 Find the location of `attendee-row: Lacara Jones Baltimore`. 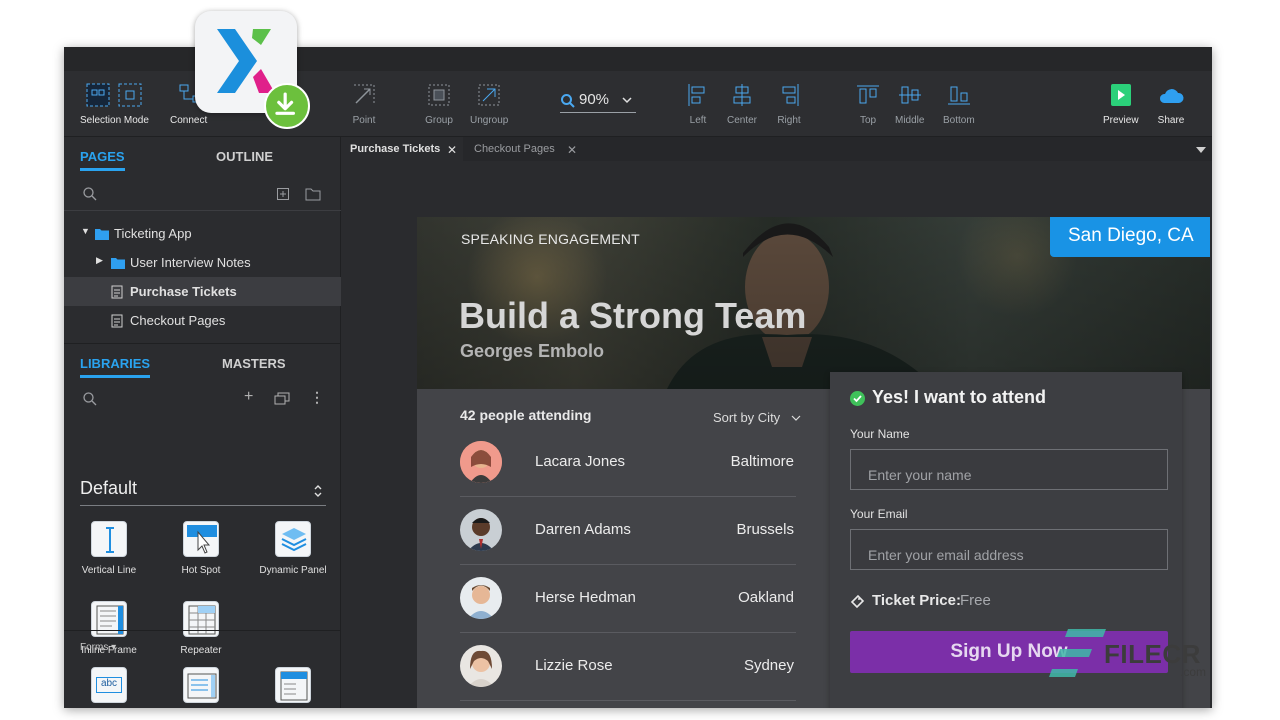

attendee-row: Lacara Jones Baltimore is located at coordinates (628, 463).